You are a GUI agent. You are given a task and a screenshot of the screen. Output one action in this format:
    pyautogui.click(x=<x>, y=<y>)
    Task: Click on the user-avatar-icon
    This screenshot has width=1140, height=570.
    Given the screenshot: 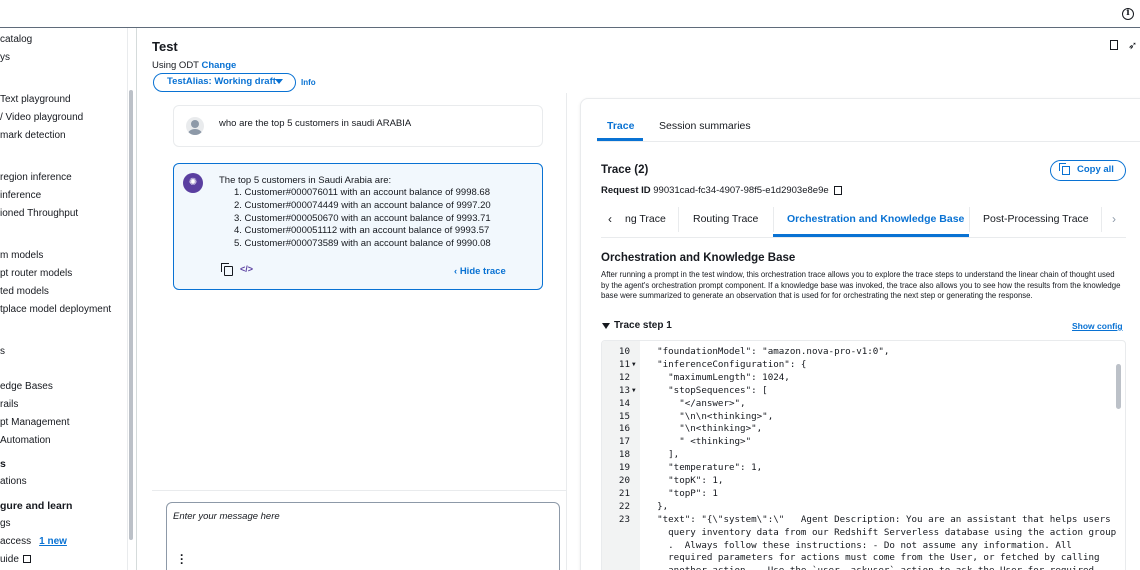 What is the action you would take?
    pyautogui.click(x=195, y=126)
    